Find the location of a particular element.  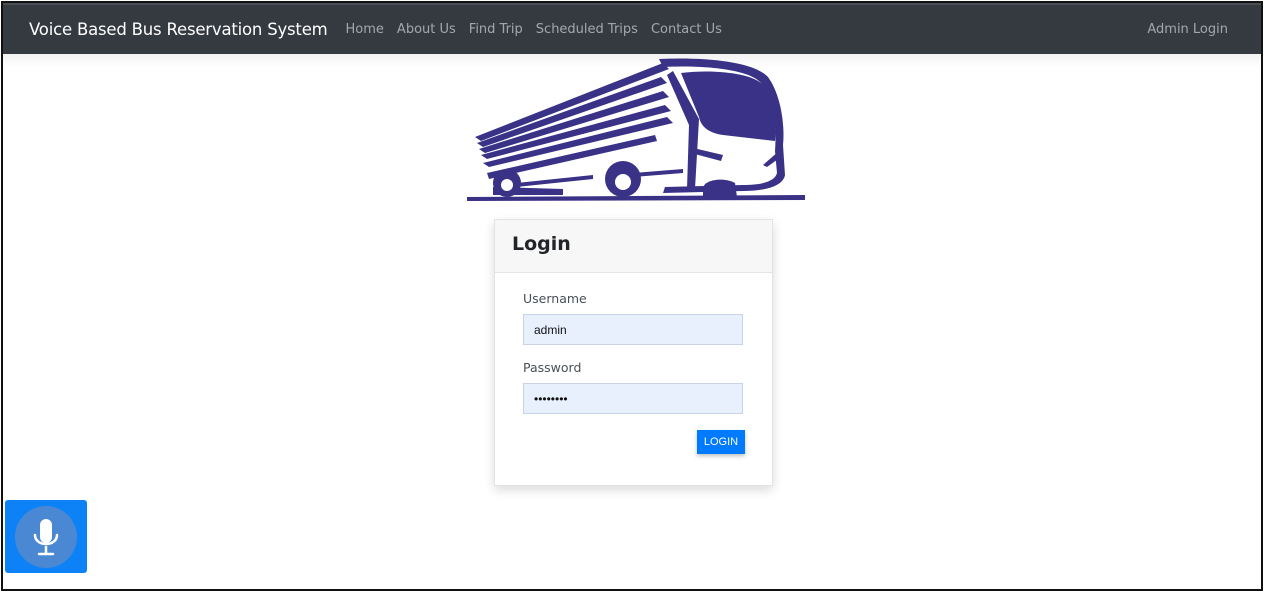

username-input is located at coordinates (633, 329).